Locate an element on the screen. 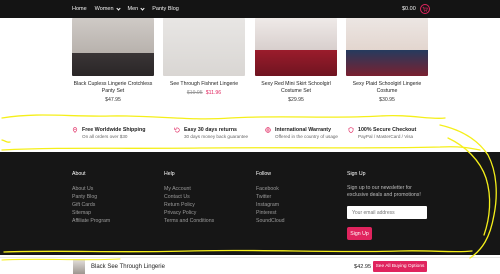 The image size is (500, 274). footer-heading: Help is located at coordinates (169, 174).